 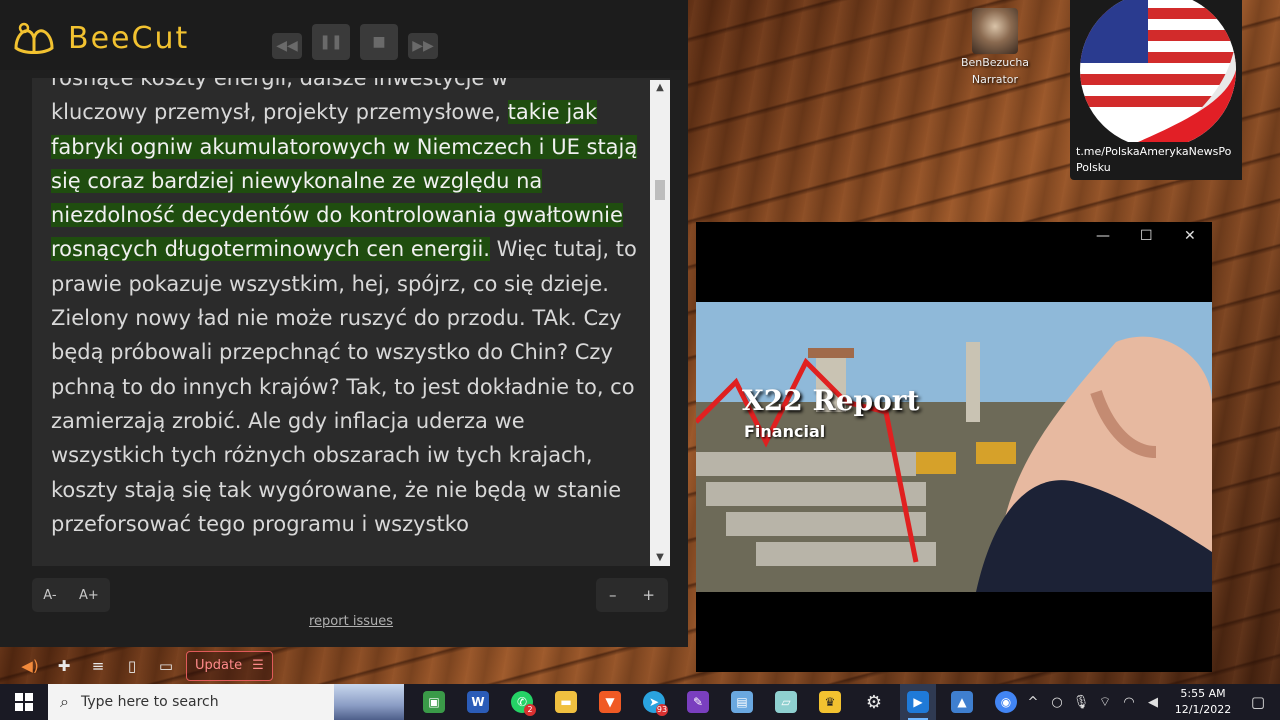 I want to click on taskbar-app-brave: ▼, so click(x=610, y=702).